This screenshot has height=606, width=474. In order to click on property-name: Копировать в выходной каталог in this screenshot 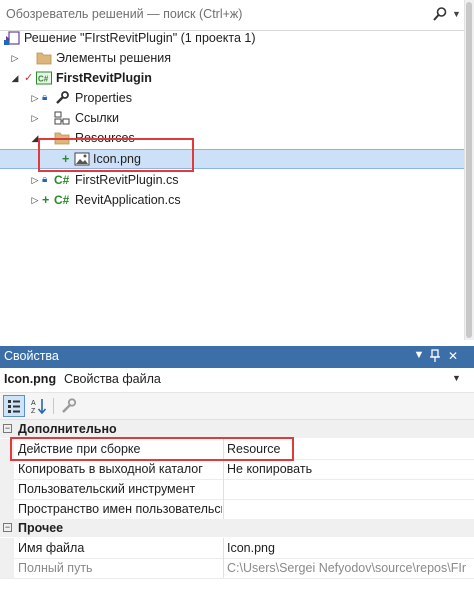, I will do `click(110, 469)`.